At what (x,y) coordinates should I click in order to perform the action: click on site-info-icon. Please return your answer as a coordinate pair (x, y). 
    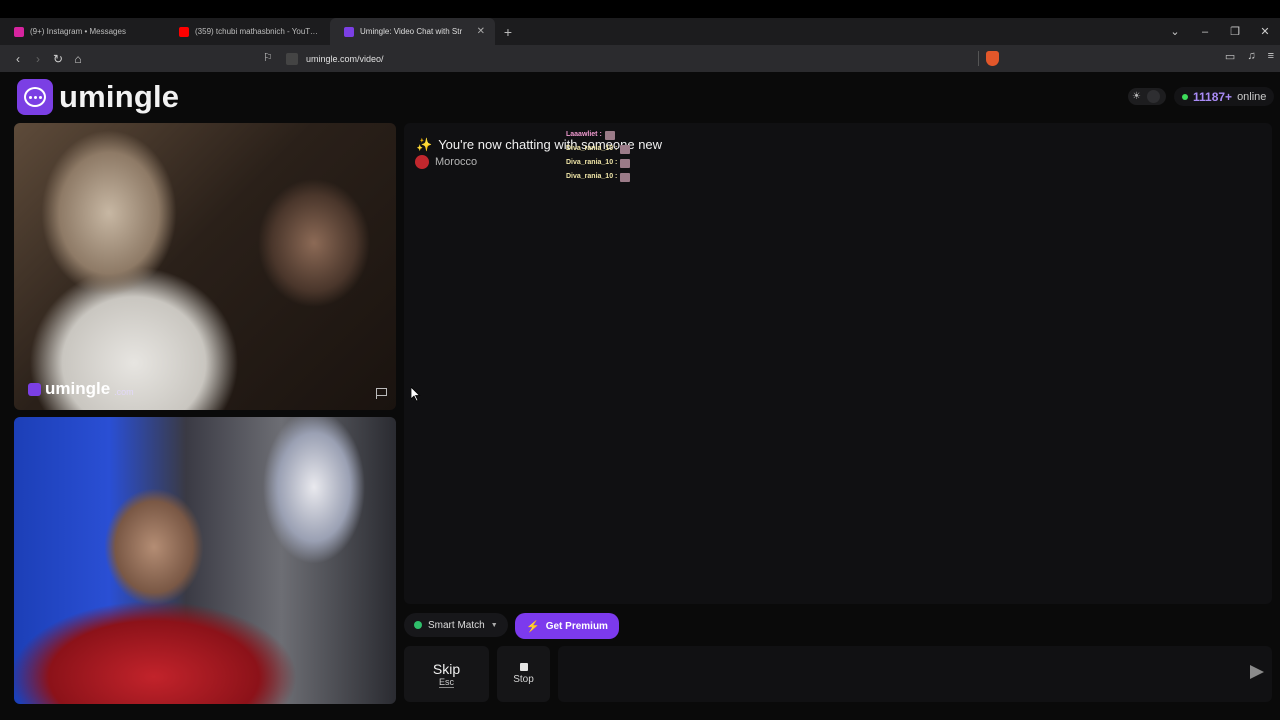
    Looking at the image, I should click on (292, 58).